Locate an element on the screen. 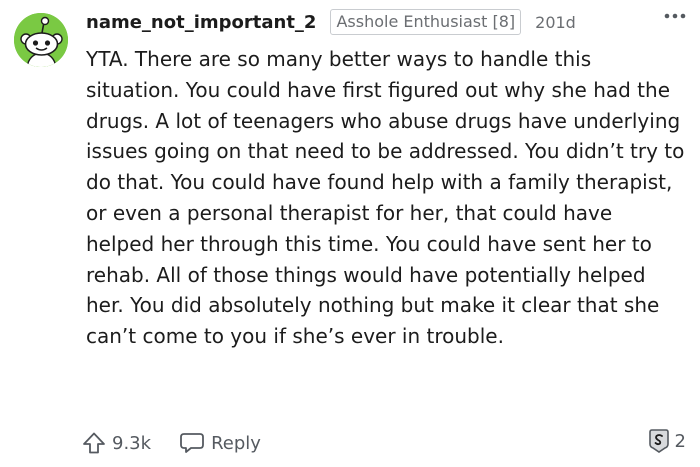 The width and height of the screenshot is (700, 467). upvote-button: 9.3k is located at coordinates (116, 443).